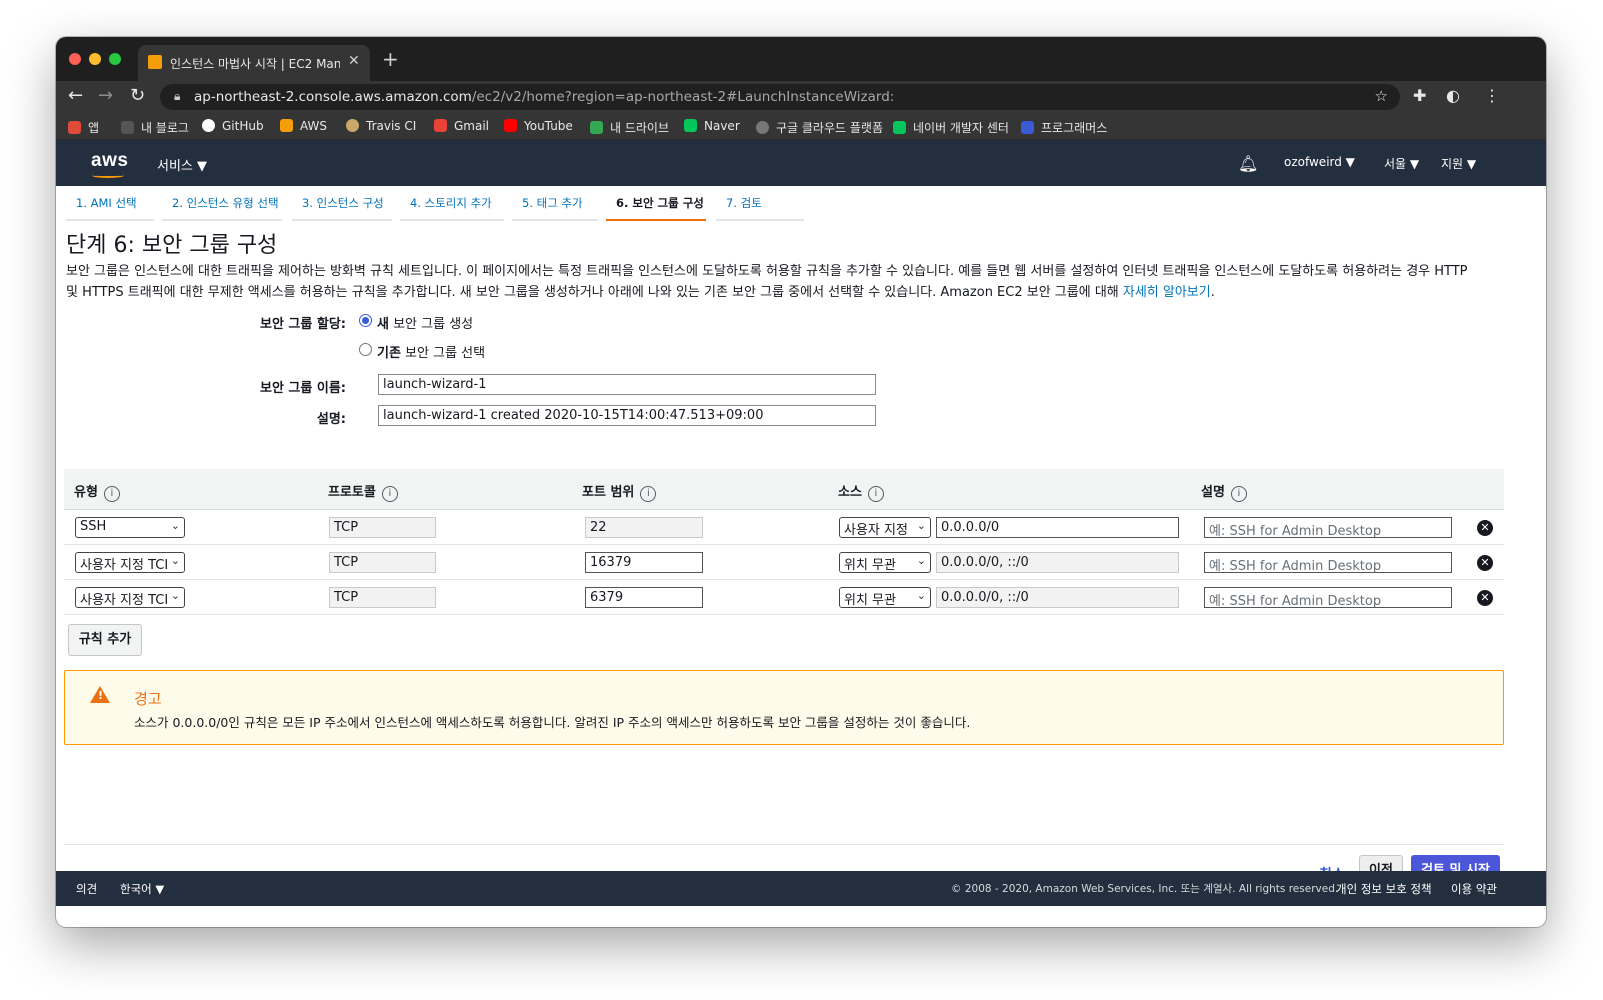 This screenshot has height=1000, width=1603. Describe the element at coordinates (354, 61) in the screenshot. I see `tab-close-icon: ✕` at that location.